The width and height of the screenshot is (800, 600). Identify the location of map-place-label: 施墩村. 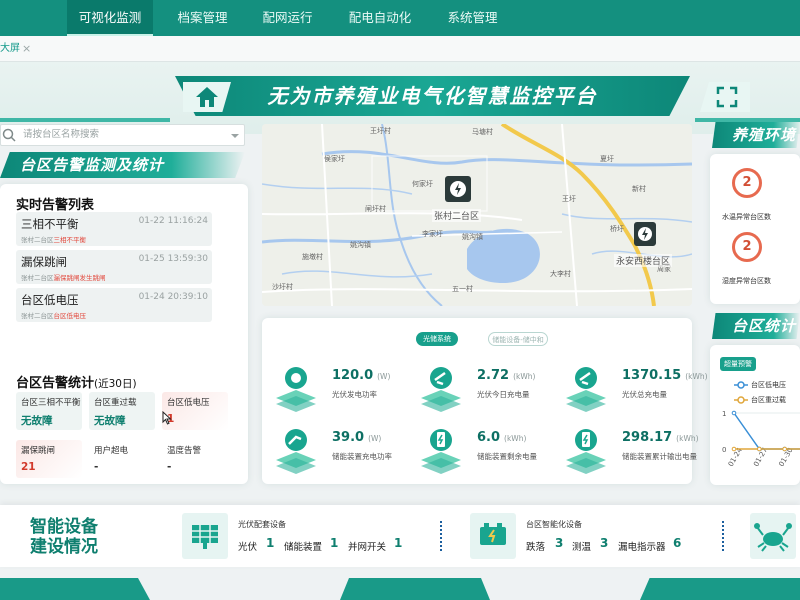
(312, 257).